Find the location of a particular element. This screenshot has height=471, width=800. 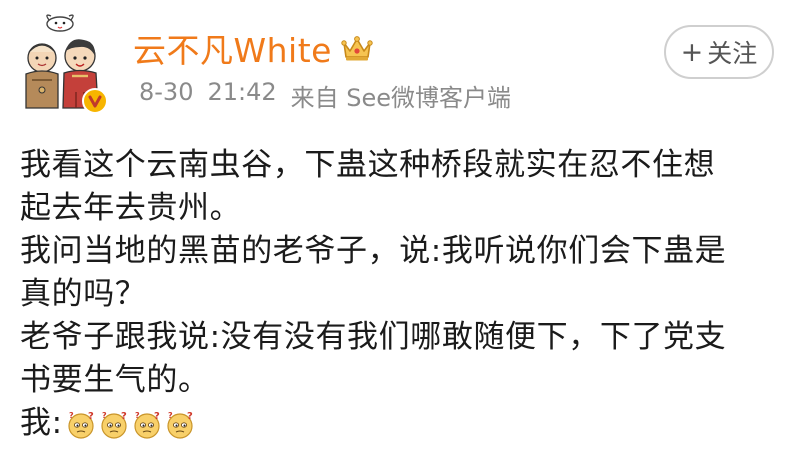

username: 云不凡White is located at coordinates (232, 48).